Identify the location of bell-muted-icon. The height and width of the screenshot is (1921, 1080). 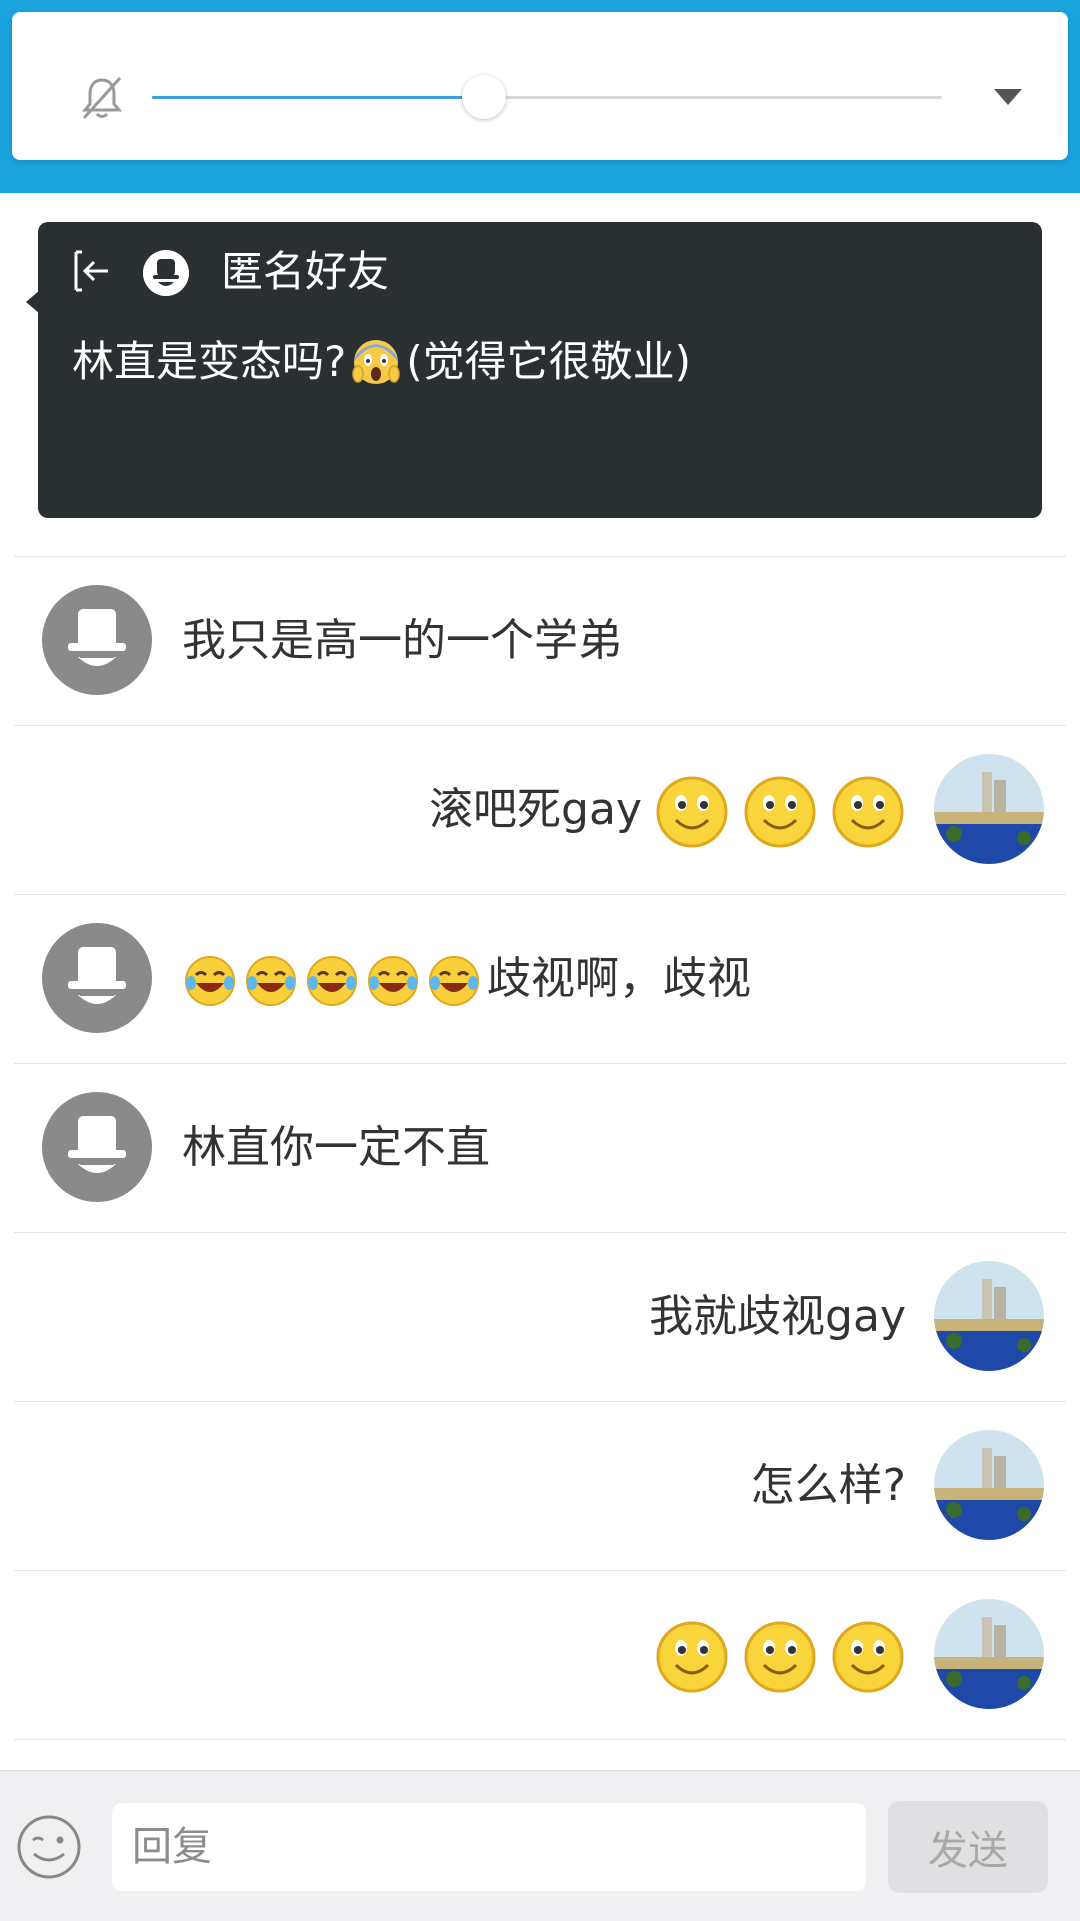
(102, 98).